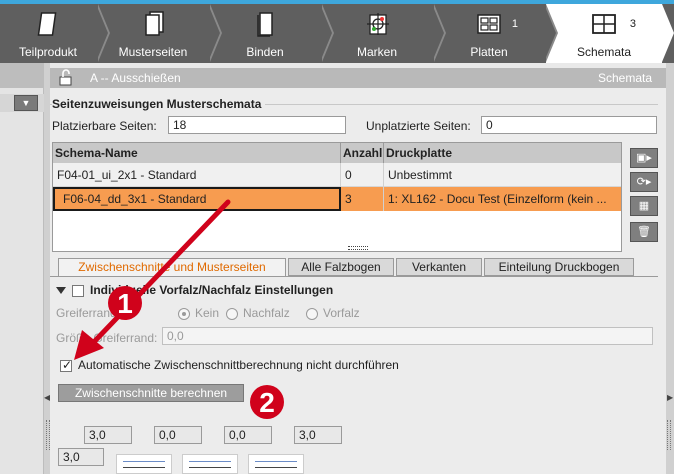  What do you see at coordinates (358, 78) in the screenshot?
I see `panel-header: A -- Ausschießen Schemata` at bounding box center [358, 78].